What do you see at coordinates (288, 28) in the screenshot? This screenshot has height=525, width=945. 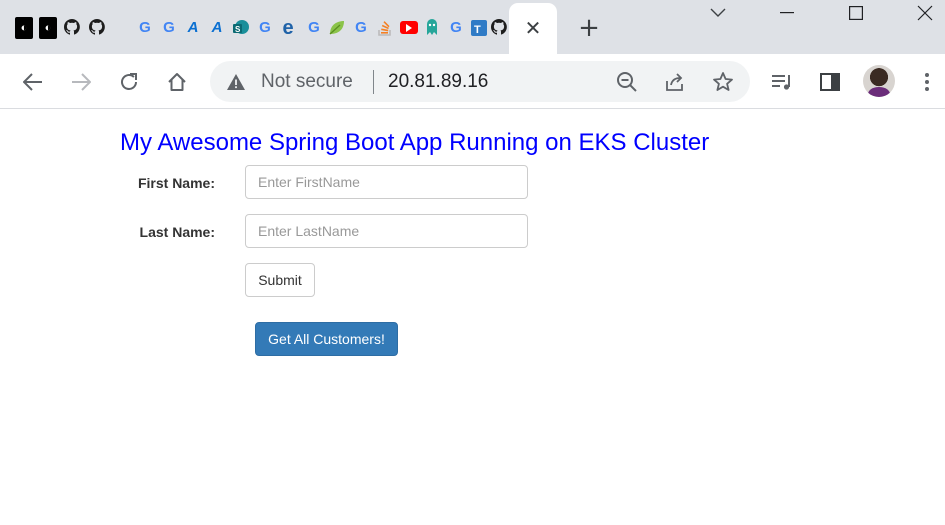 I see `edge-icon: e` at bounding box center [288, 28].